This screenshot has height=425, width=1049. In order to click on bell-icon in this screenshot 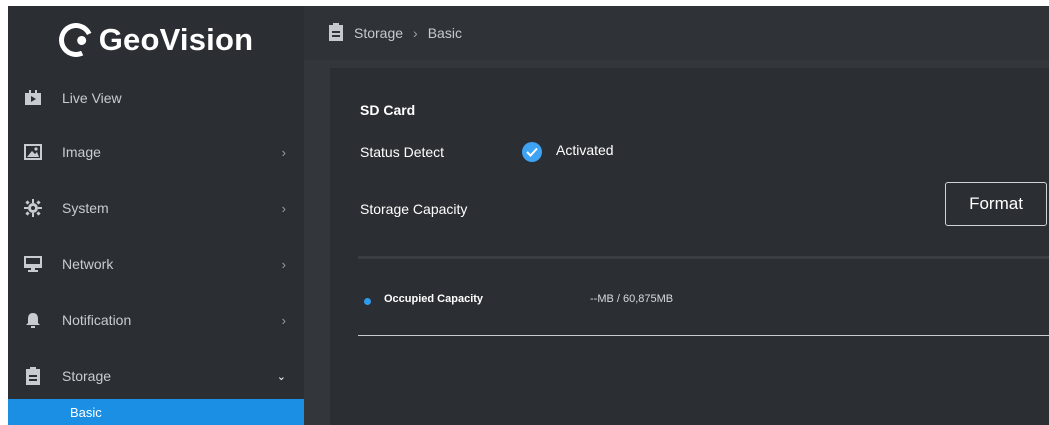, I will do `click(33, 320)`.